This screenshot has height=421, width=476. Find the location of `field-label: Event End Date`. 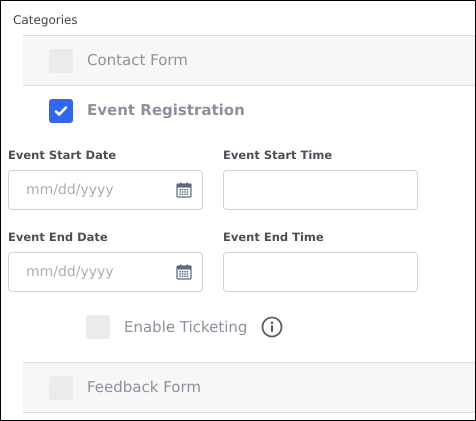

field-label: Event End Date is located at coordinates (58, 237).